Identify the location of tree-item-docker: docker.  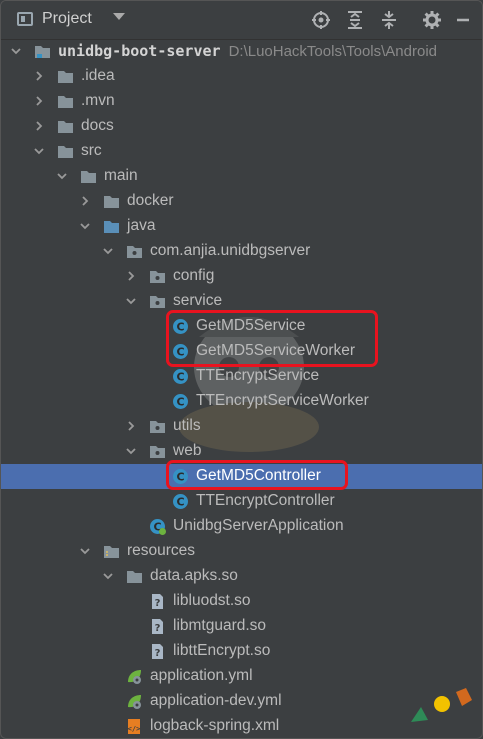
(241, 201).